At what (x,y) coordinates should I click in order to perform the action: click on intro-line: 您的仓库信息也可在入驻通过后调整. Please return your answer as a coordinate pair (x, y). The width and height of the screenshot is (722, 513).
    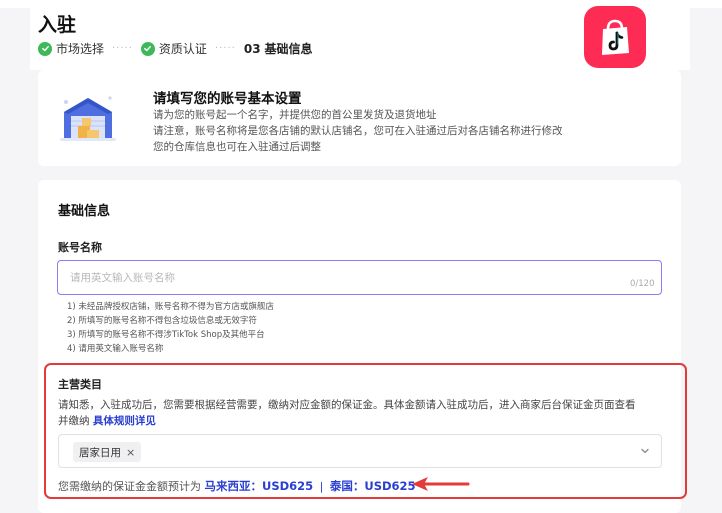
    Looking at the image, I should click on (237, 147).